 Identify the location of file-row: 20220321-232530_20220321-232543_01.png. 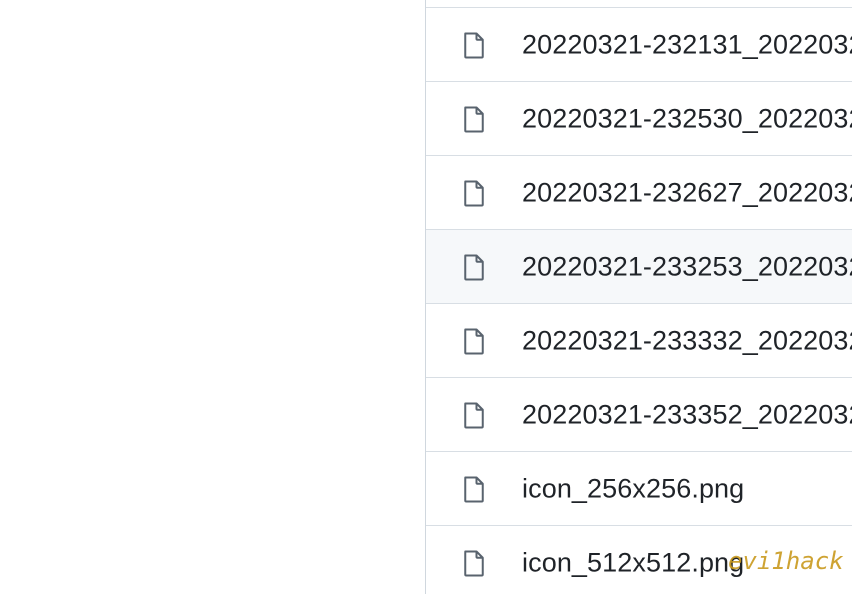
(639, 119).